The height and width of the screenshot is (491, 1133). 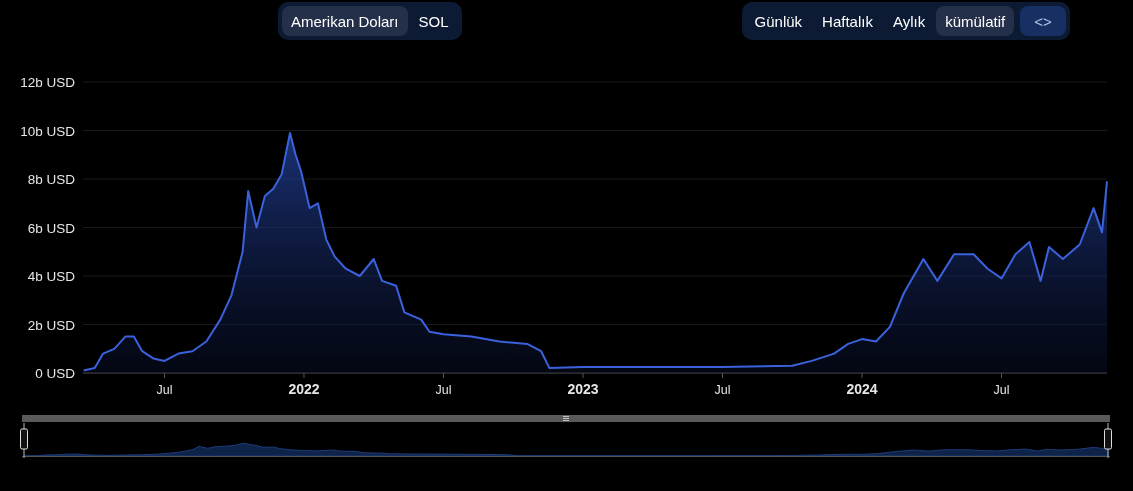 What do you see at coordinates (51, 179) in the screenshot?
I see `y-axis-label: 8b USD` at bounding box center [51, 179].